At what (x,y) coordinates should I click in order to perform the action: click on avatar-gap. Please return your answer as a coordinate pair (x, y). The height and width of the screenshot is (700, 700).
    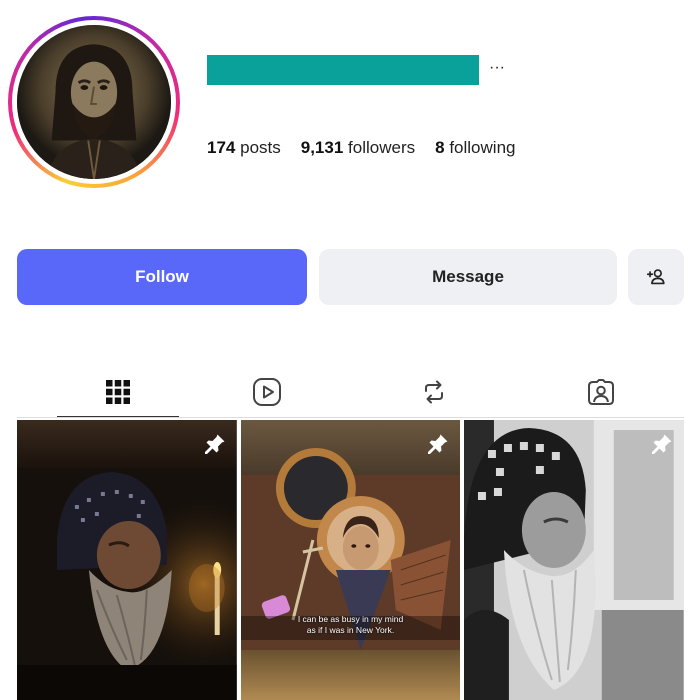
    Looking at the image, I should click on (94, 102).